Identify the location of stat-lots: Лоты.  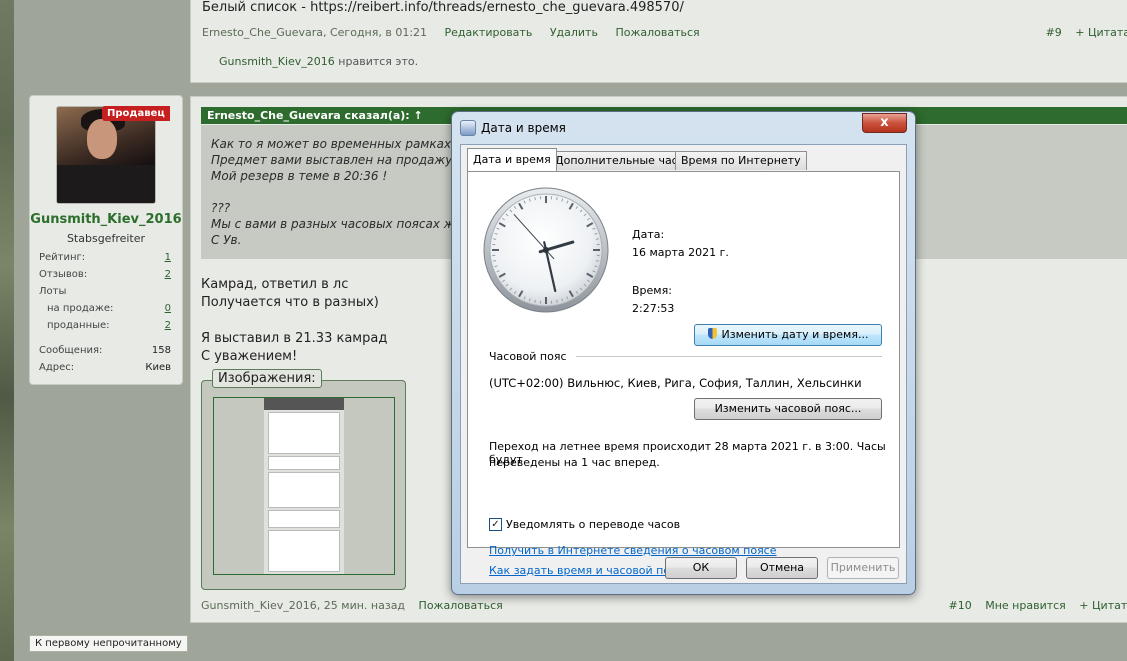
(105, 294).